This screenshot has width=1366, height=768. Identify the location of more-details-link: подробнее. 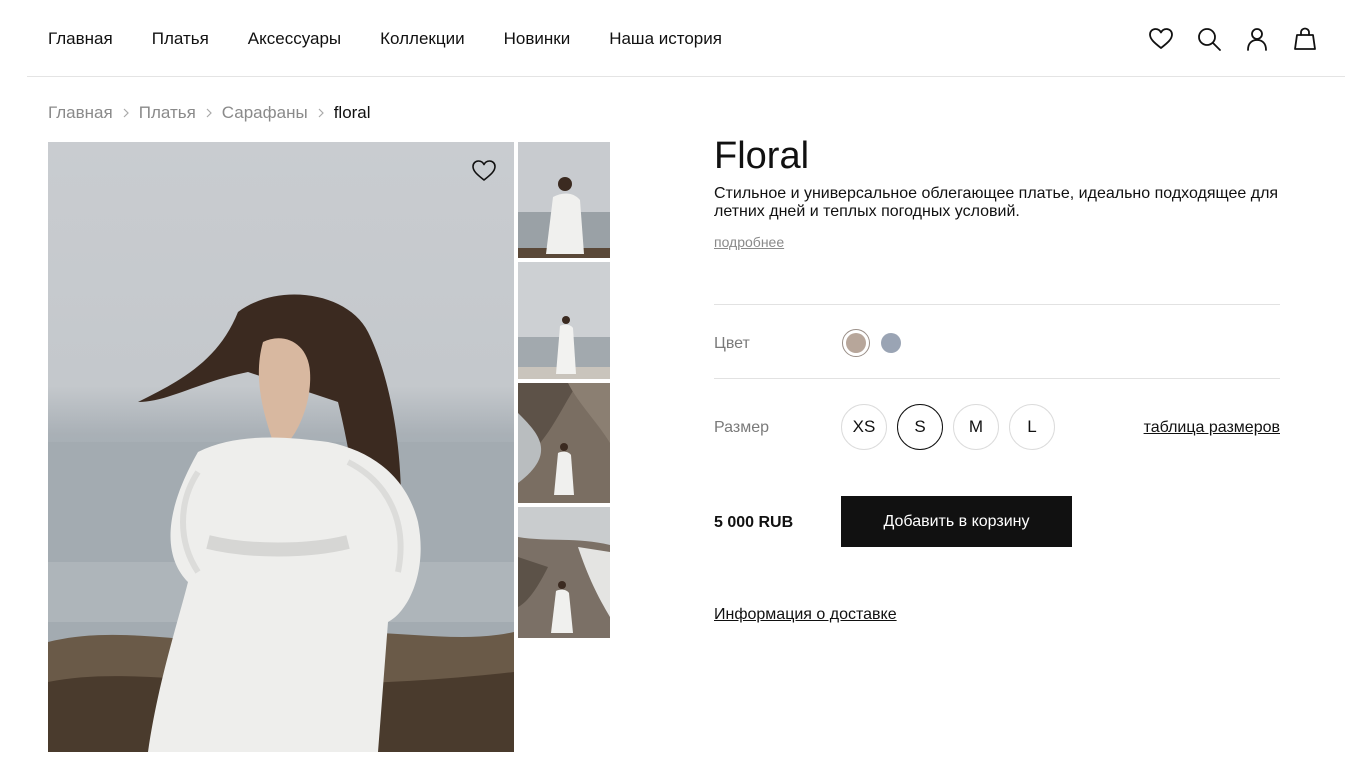
(749, 242).